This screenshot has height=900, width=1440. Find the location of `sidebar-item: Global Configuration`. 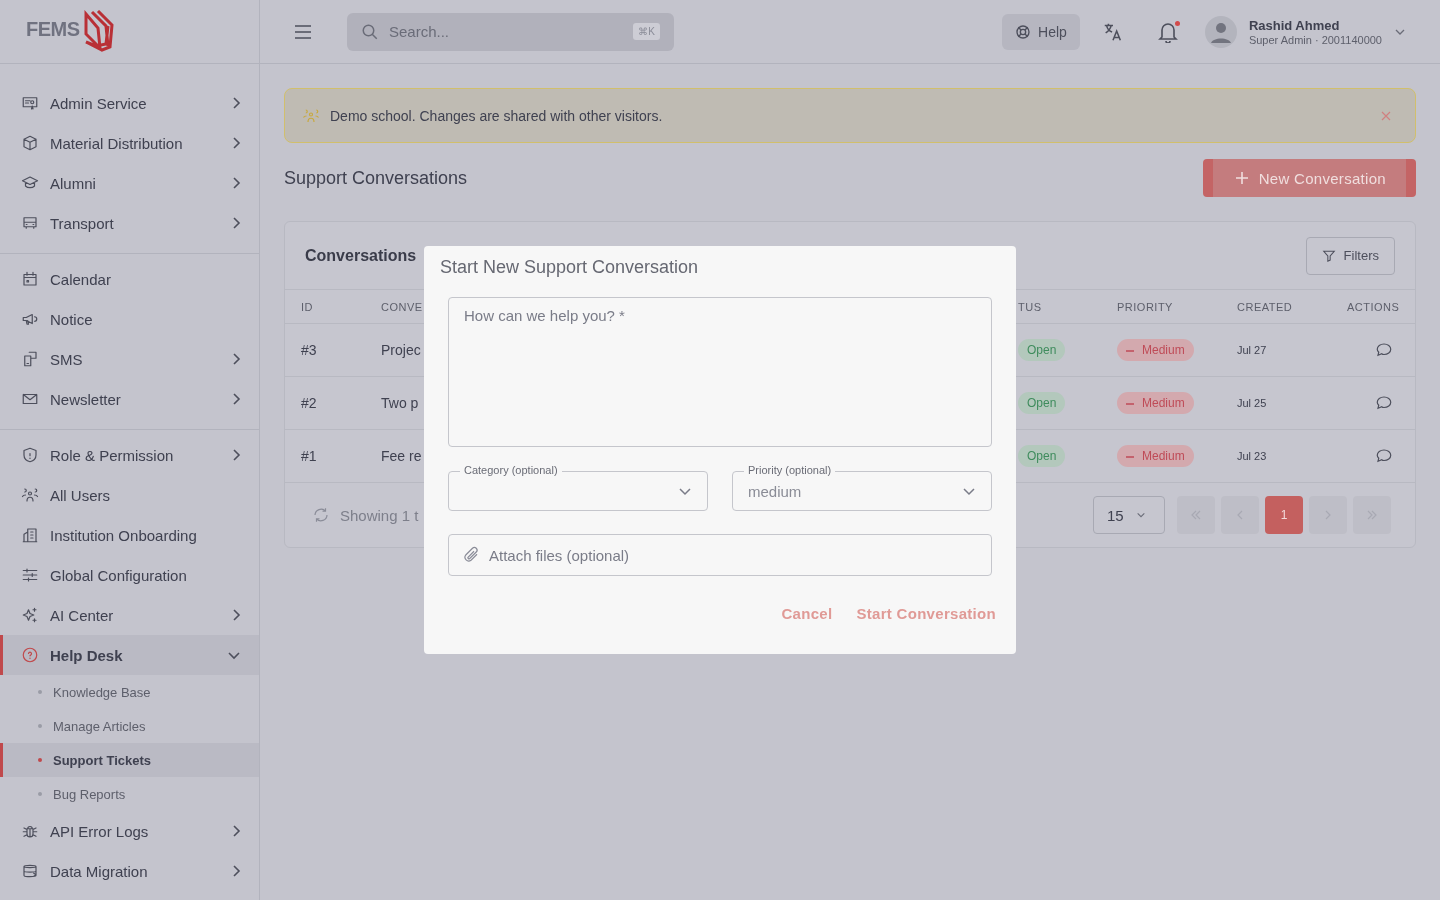

sidebar-item: Global Configuration is located at coordinates (129, 575).